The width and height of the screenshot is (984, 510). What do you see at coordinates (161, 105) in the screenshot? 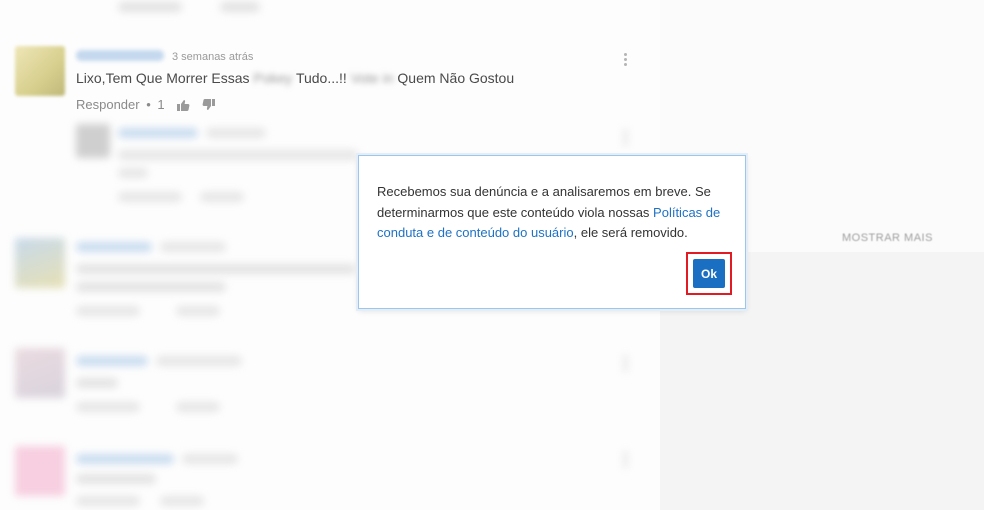
I see `like-count: 1` at bounding box center [161, 105].